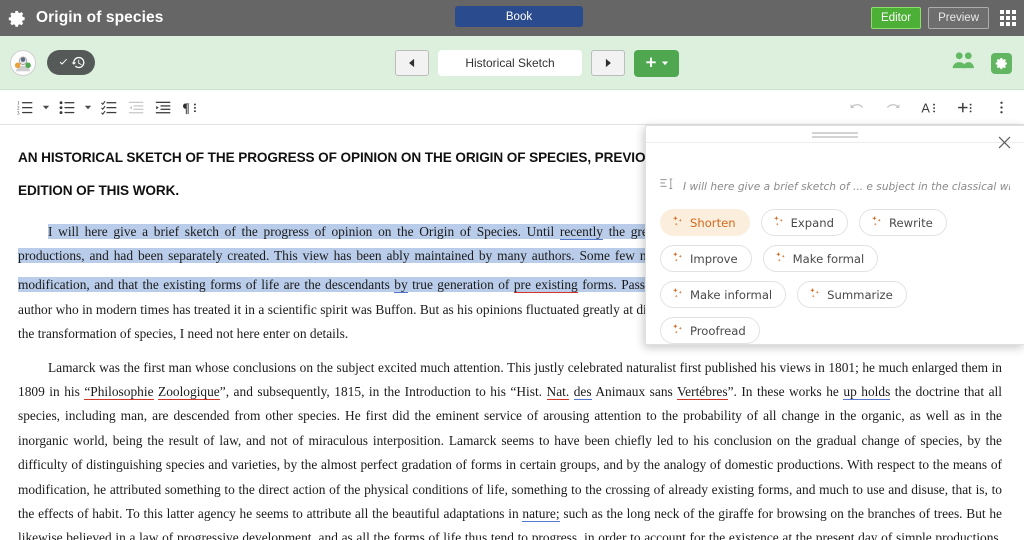 Image resolution: width=1024 pixels, height=540 pixels. What do you see at coordinates (714, 258) in the screenshot?
I see `ai-chip-label: Improve` at bounding box center [714, 258].